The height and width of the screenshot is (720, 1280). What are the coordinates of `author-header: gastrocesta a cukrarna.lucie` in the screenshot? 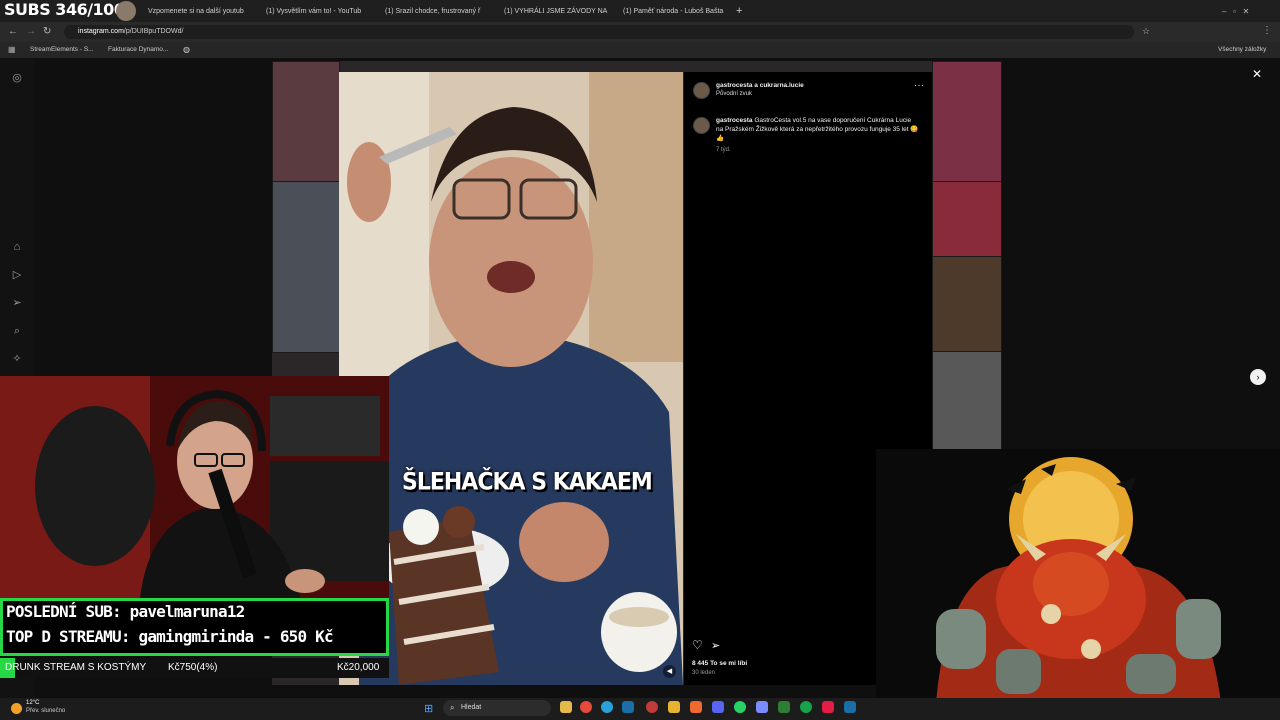 It's located at (760, 85).